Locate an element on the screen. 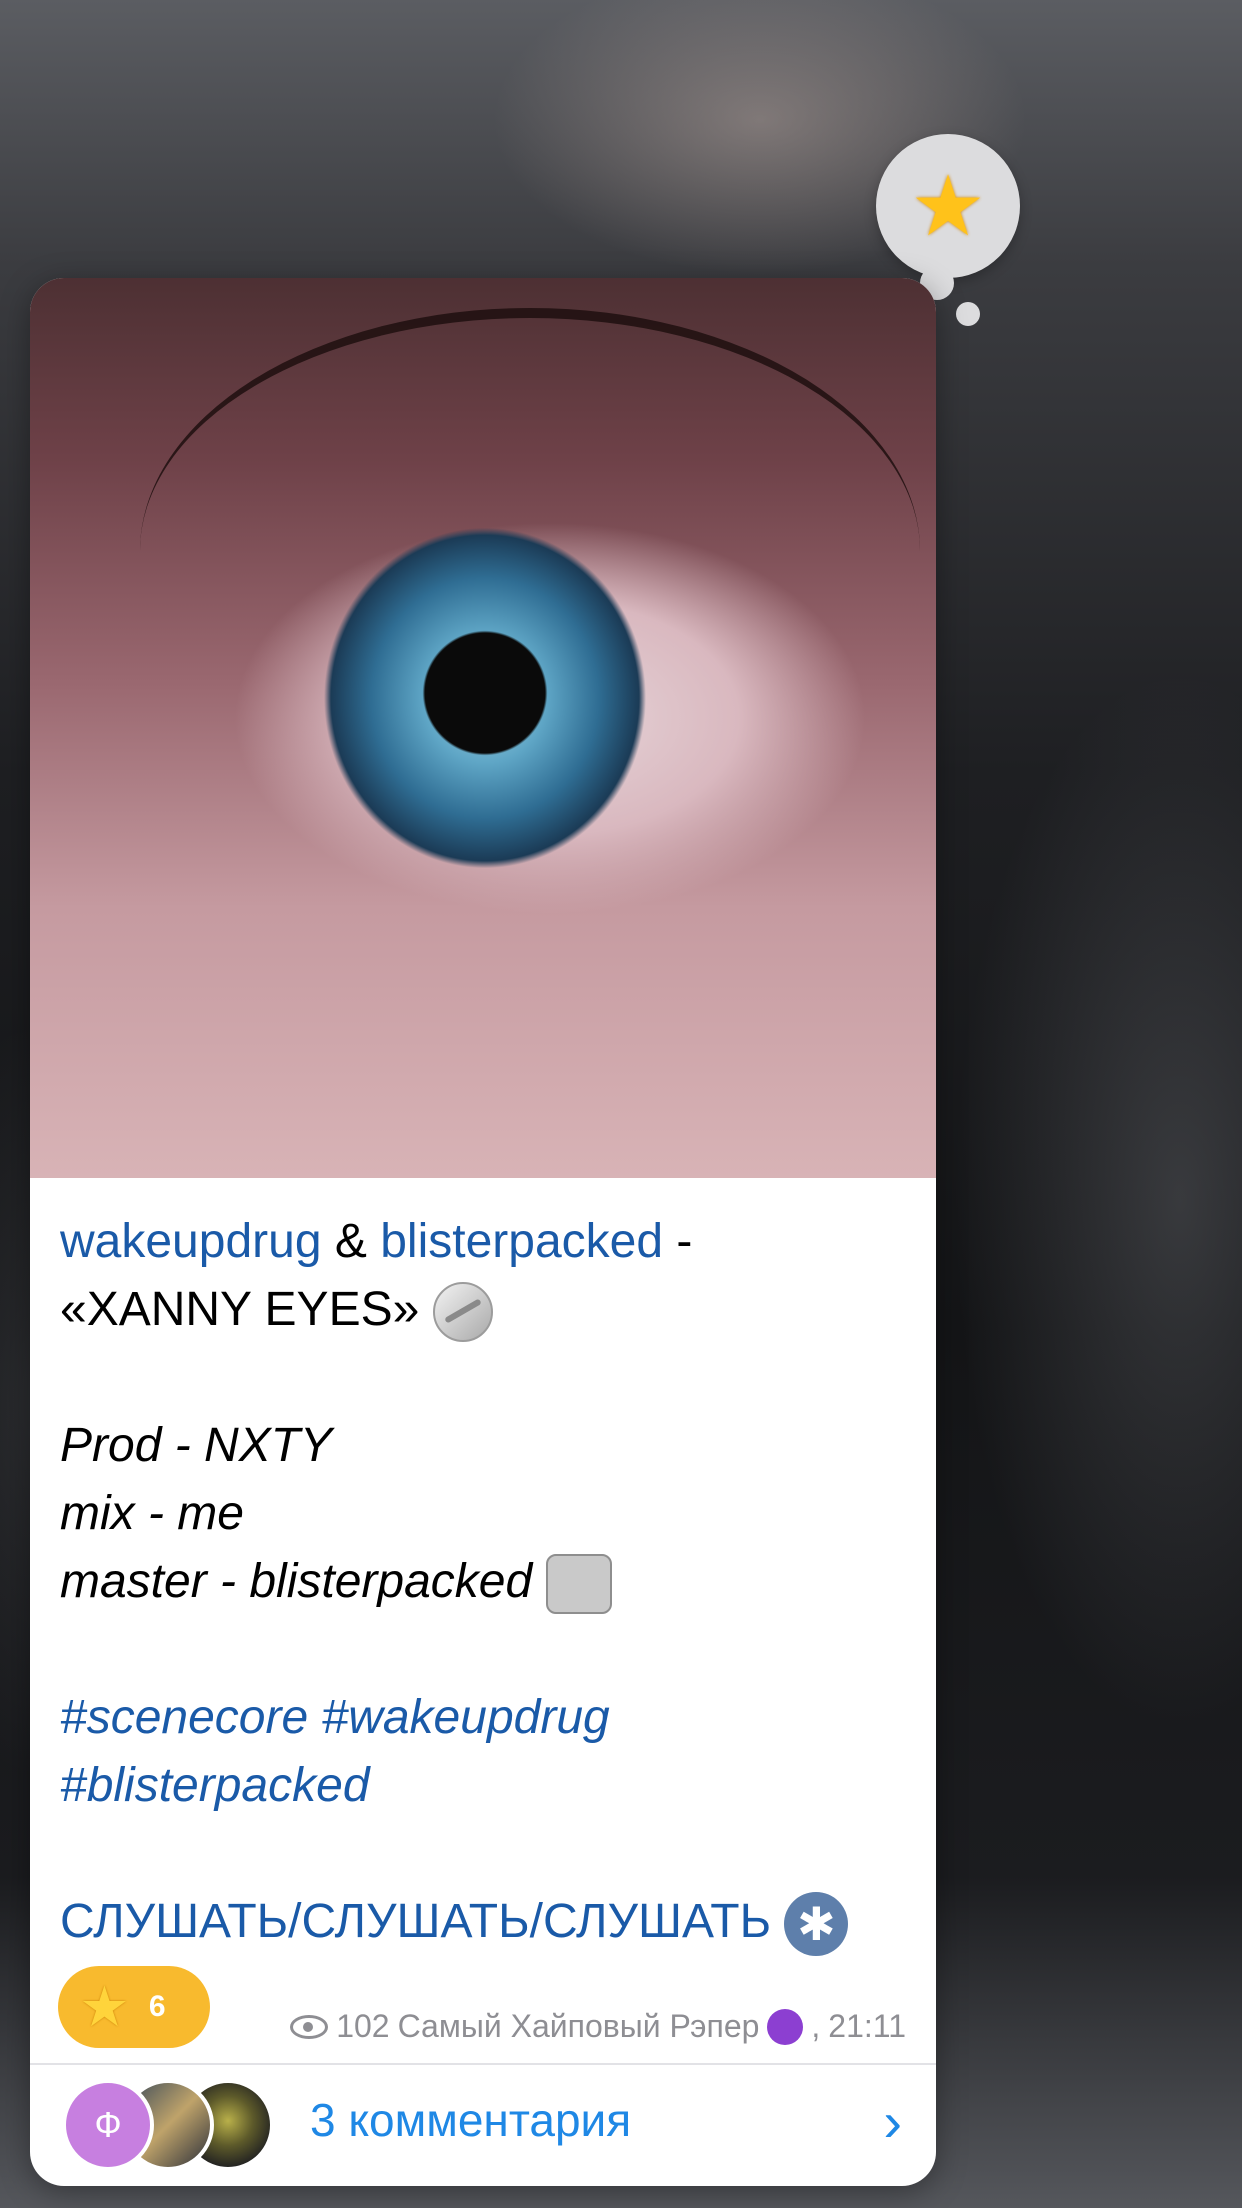 This screenshot has width=1242, height=2208. hashtags-line-2: #blisterpacked is located at coordinates (490, 1786).